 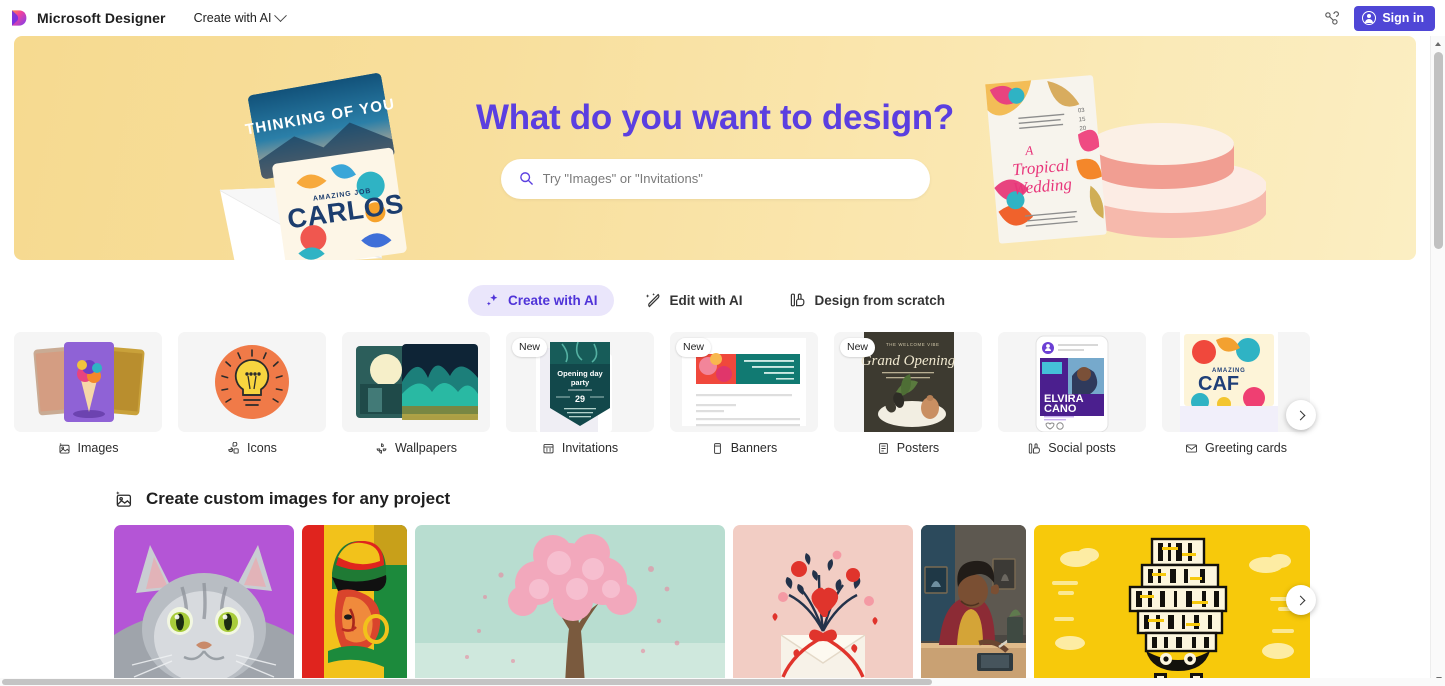 I want to click on envelope-icon, so click(x=1191, y=448).